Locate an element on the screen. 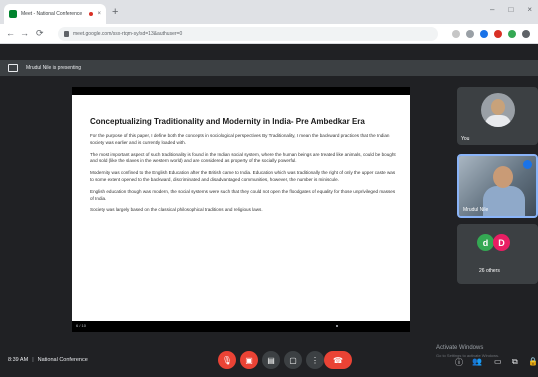 The height and width of the screenshot is (377, 538). maximize-button: □ is located at coordinates (510, 9).